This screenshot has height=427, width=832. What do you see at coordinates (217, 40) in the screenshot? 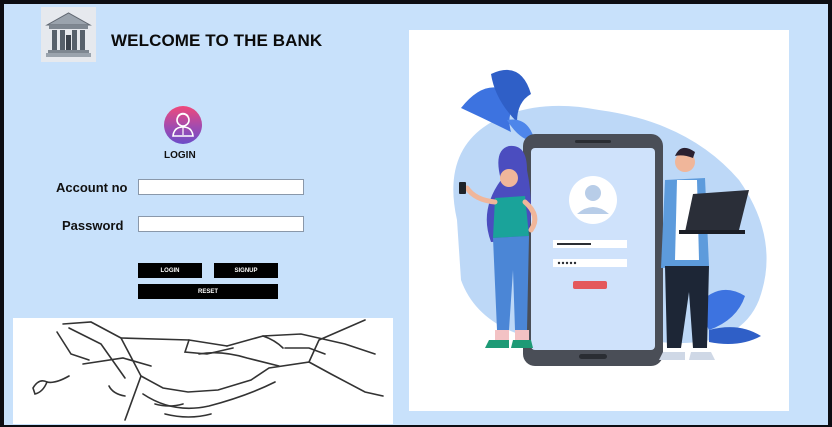
I see `page-title: WELCOME TO THE BANK` at bounding box center [217, 40].